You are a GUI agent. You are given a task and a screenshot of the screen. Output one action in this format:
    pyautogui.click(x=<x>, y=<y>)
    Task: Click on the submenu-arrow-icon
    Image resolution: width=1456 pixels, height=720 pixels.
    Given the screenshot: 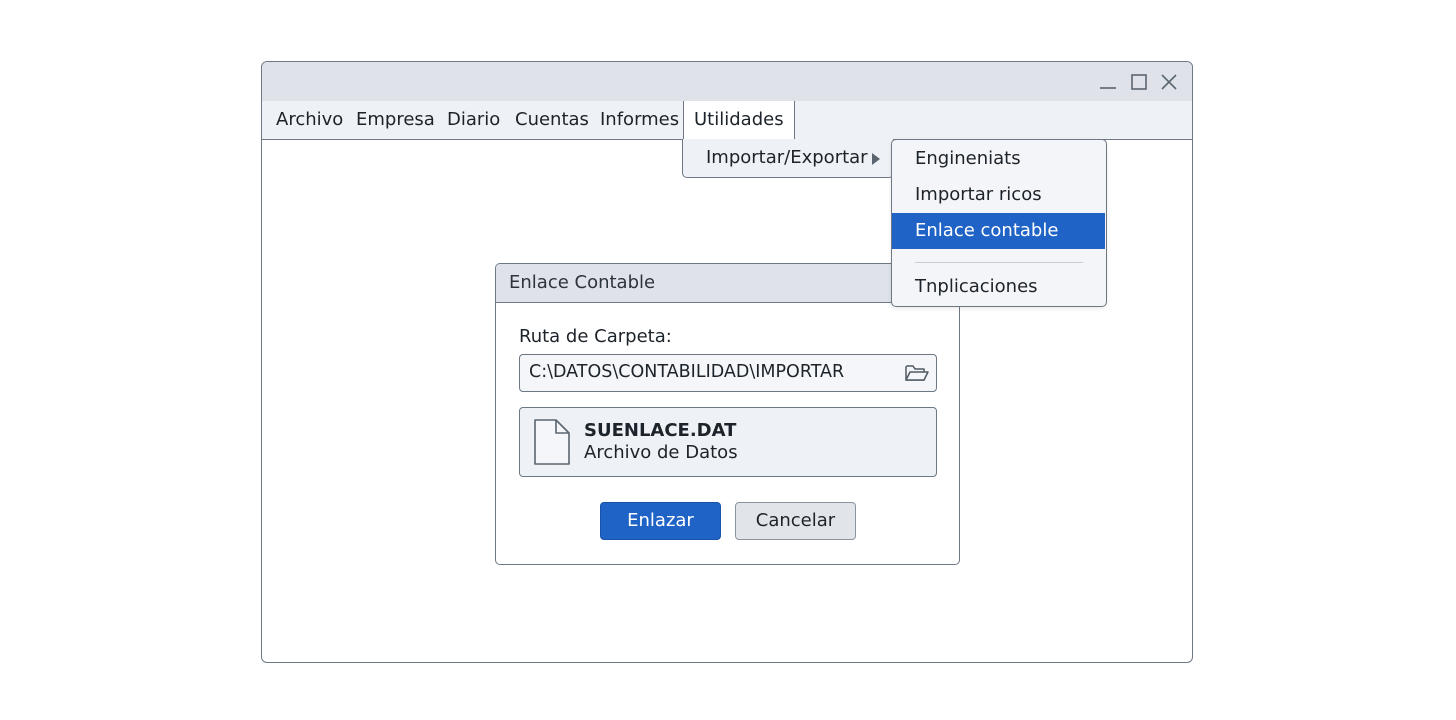 What is the action you would take?
    pyautogui.click(x=876, y=160)
    